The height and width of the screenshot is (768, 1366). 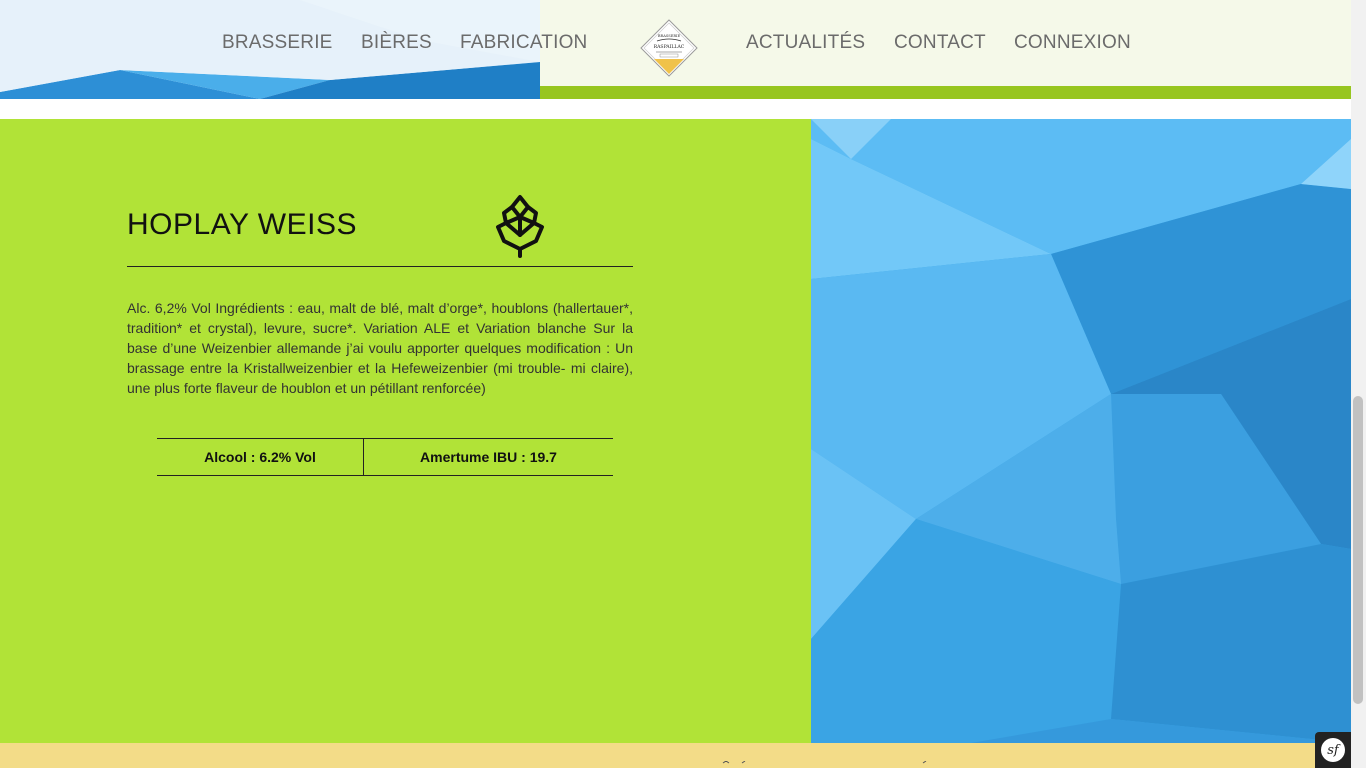 What do you see at coordinates (520, 226) in the screenshot?
I see `hop-icon` at bounding box center [520, 226].